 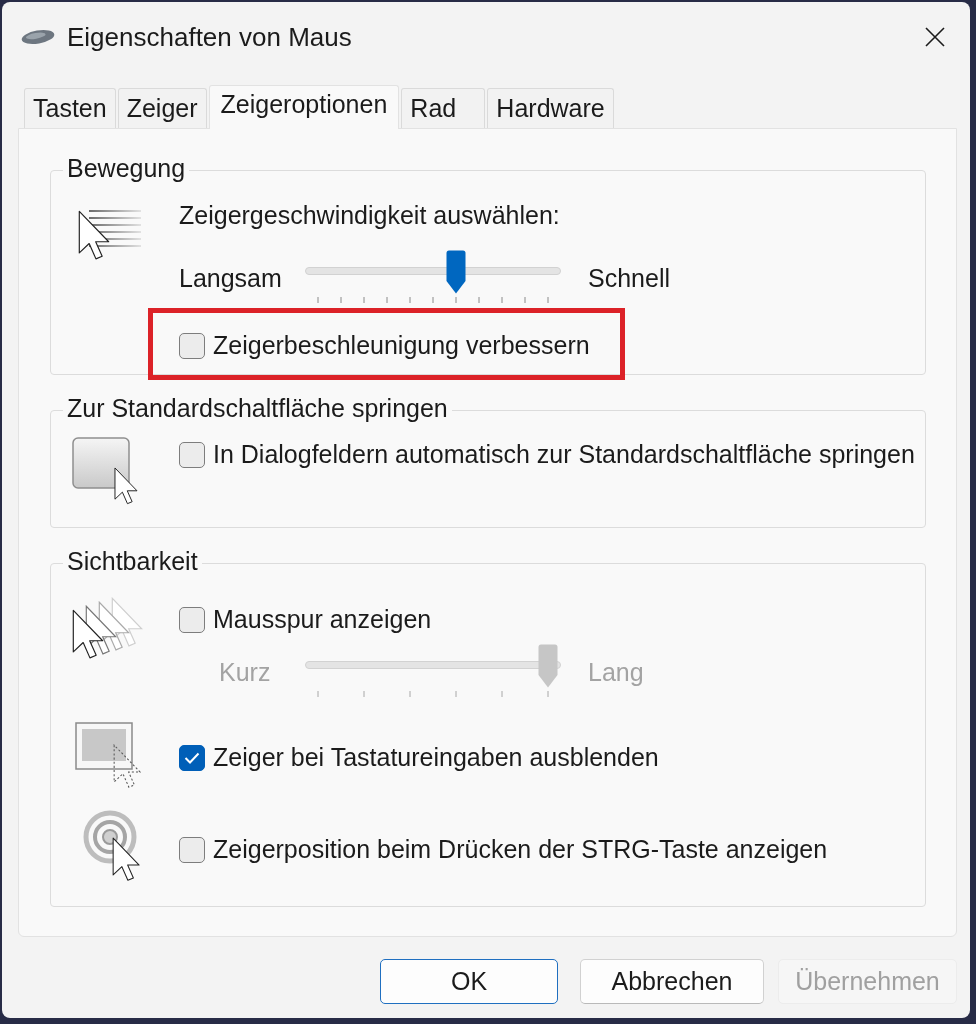 What do you see at coordinates (209, 37) in the screenshot?
I see `window-title: Eigenschaften von Maus` at bounding box center [209, 37].